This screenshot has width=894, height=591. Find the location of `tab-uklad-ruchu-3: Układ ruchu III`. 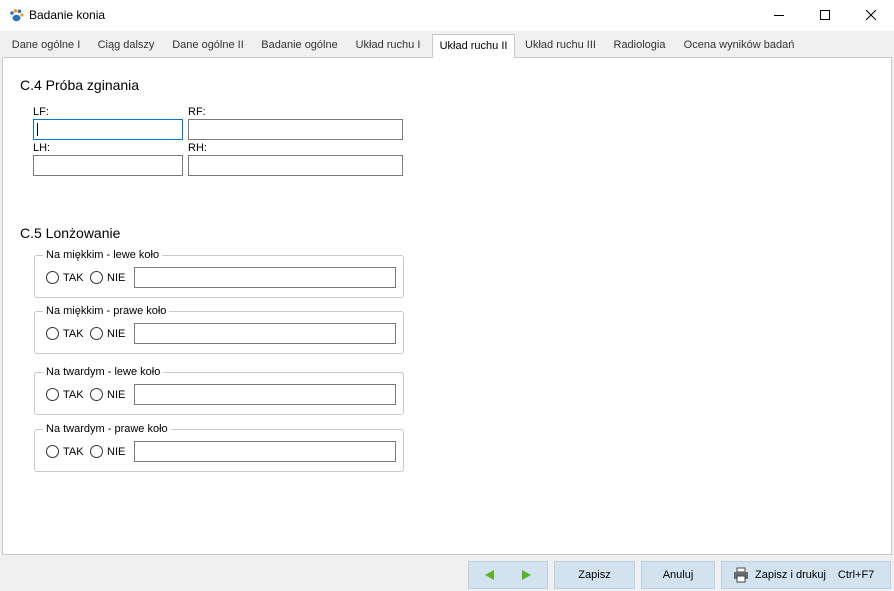

tab-uklad-ruchu-3: Układ ruchu III is located at coordinates (560, 45).